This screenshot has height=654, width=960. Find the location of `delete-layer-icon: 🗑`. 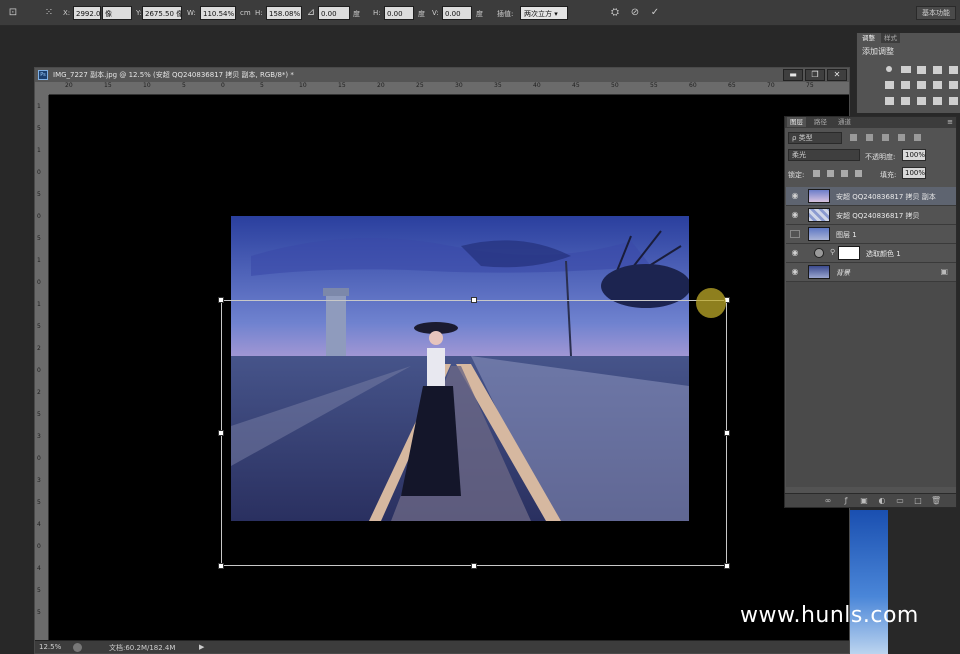

delete-layer-icon: 🗑 is located at coordinates (936, 501).